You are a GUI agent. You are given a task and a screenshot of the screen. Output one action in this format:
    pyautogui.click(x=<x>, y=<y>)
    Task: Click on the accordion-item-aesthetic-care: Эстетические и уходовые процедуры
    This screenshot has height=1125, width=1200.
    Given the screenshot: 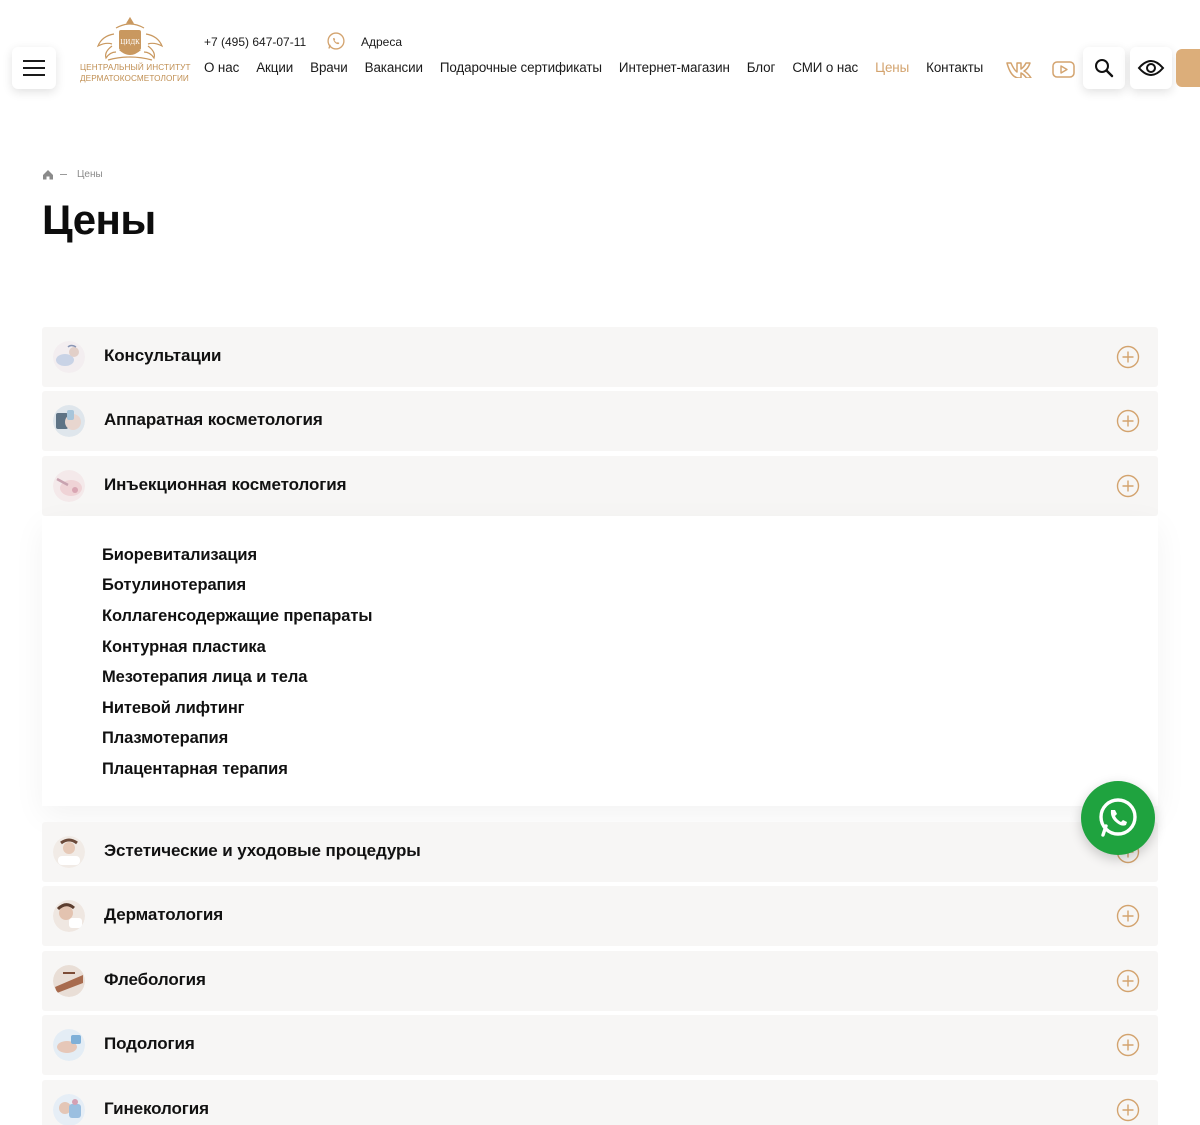 What is the action you would take?
    pyautogui.click(x=600, y=852)
    